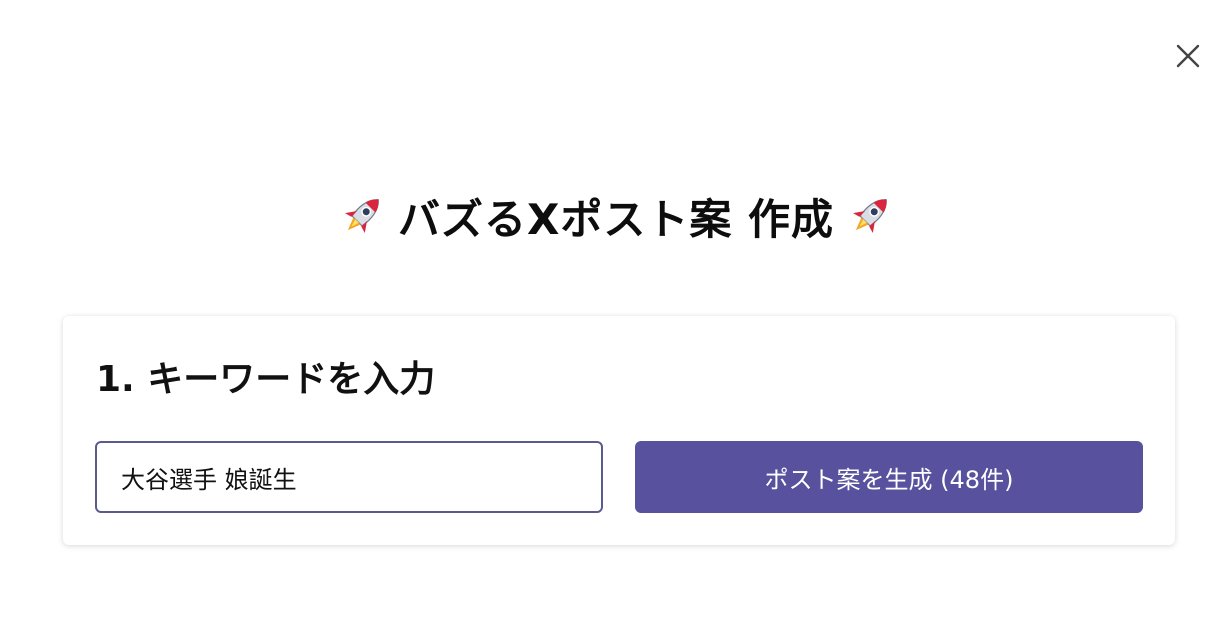  I want to click on title-text: バズるXポスト案 作成, so click(615, 219).